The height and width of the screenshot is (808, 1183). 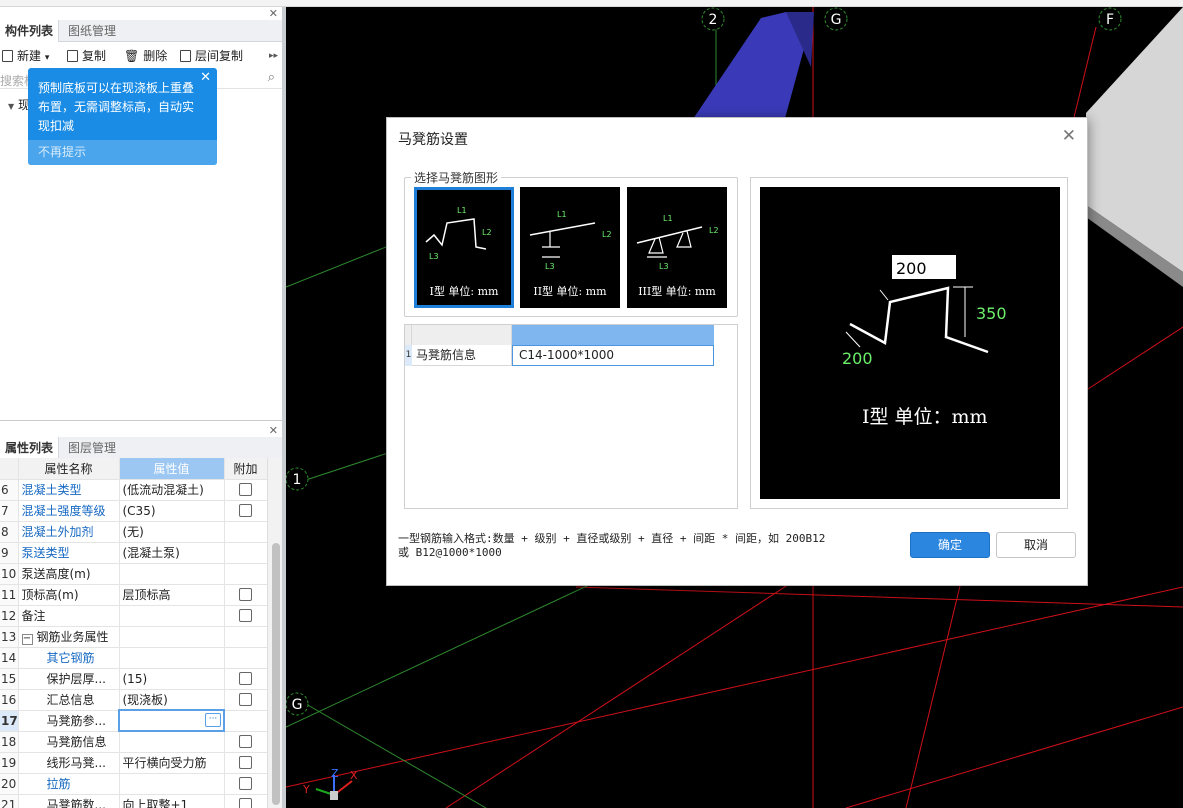 I want to click on collapse-icon: −, so click(x=27, y=639).